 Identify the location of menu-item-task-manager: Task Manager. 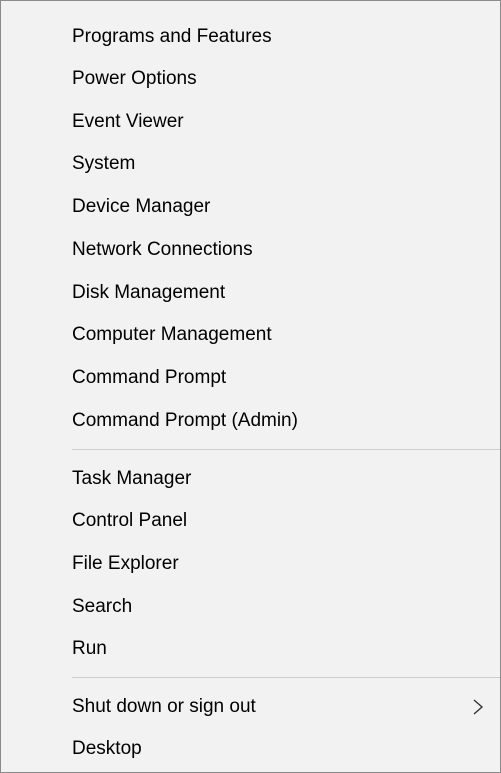
(250, 479).